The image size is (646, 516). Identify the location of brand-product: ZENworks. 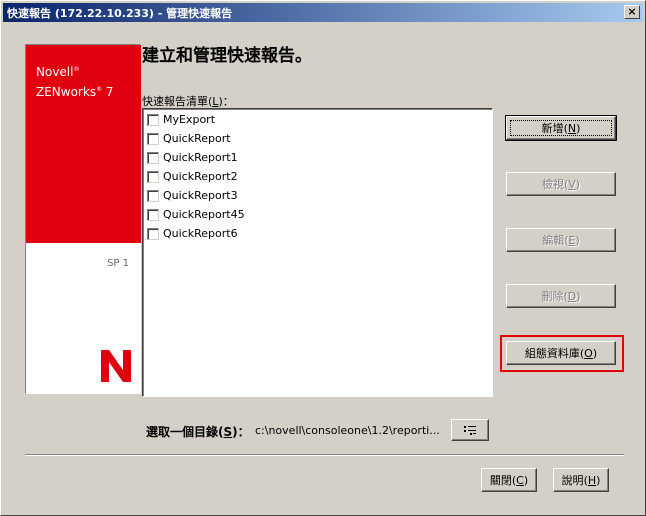
(66, 92).